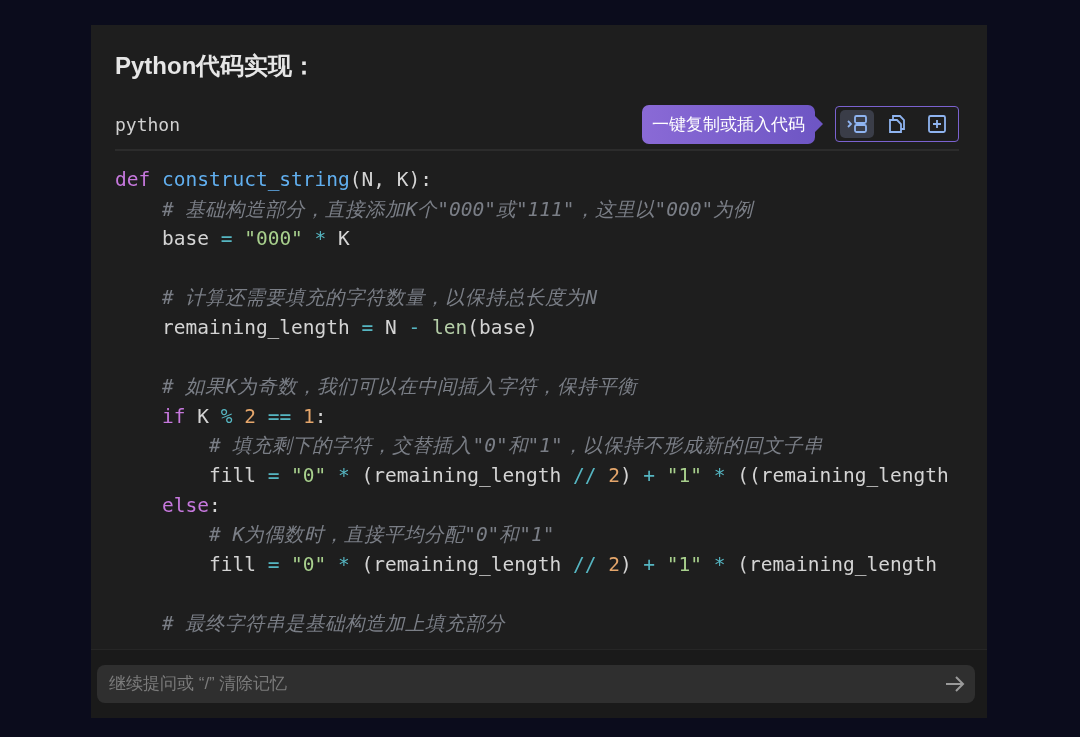 The width and height of the screenshot is (1080, 737). Describe the element at coordinates (819, 124) in the screenshot. I see `tooltip-pointer` at that location.